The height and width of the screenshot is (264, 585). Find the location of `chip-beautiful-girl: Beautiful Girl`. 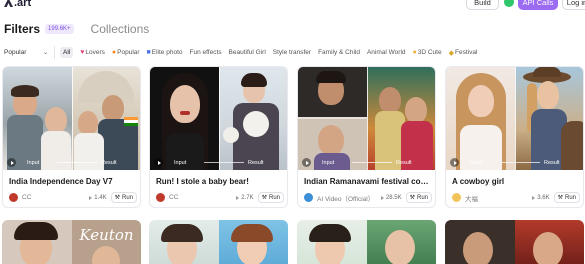

chip-beautiful-girl: Beautiful Girl is located at coordinates (247, 52).